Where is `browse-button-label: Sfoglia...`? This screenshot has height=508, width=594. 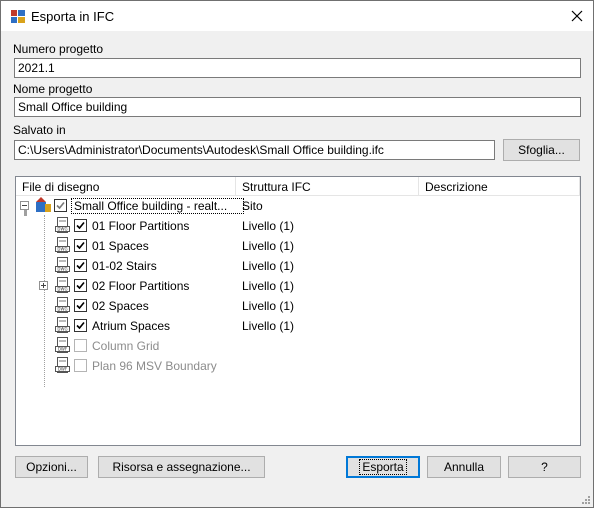
browse-button-label: Sfoglia... is located at coordinates (541, 150).